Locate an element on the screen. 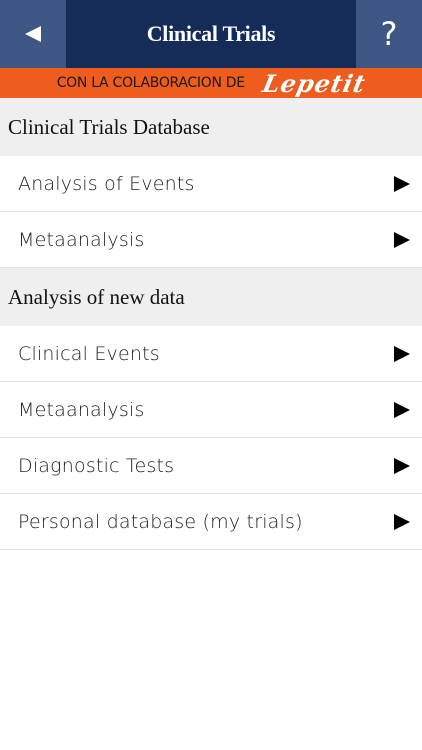  list-item-clinical-events: Clinical Events is located at coordinates (211, 354).